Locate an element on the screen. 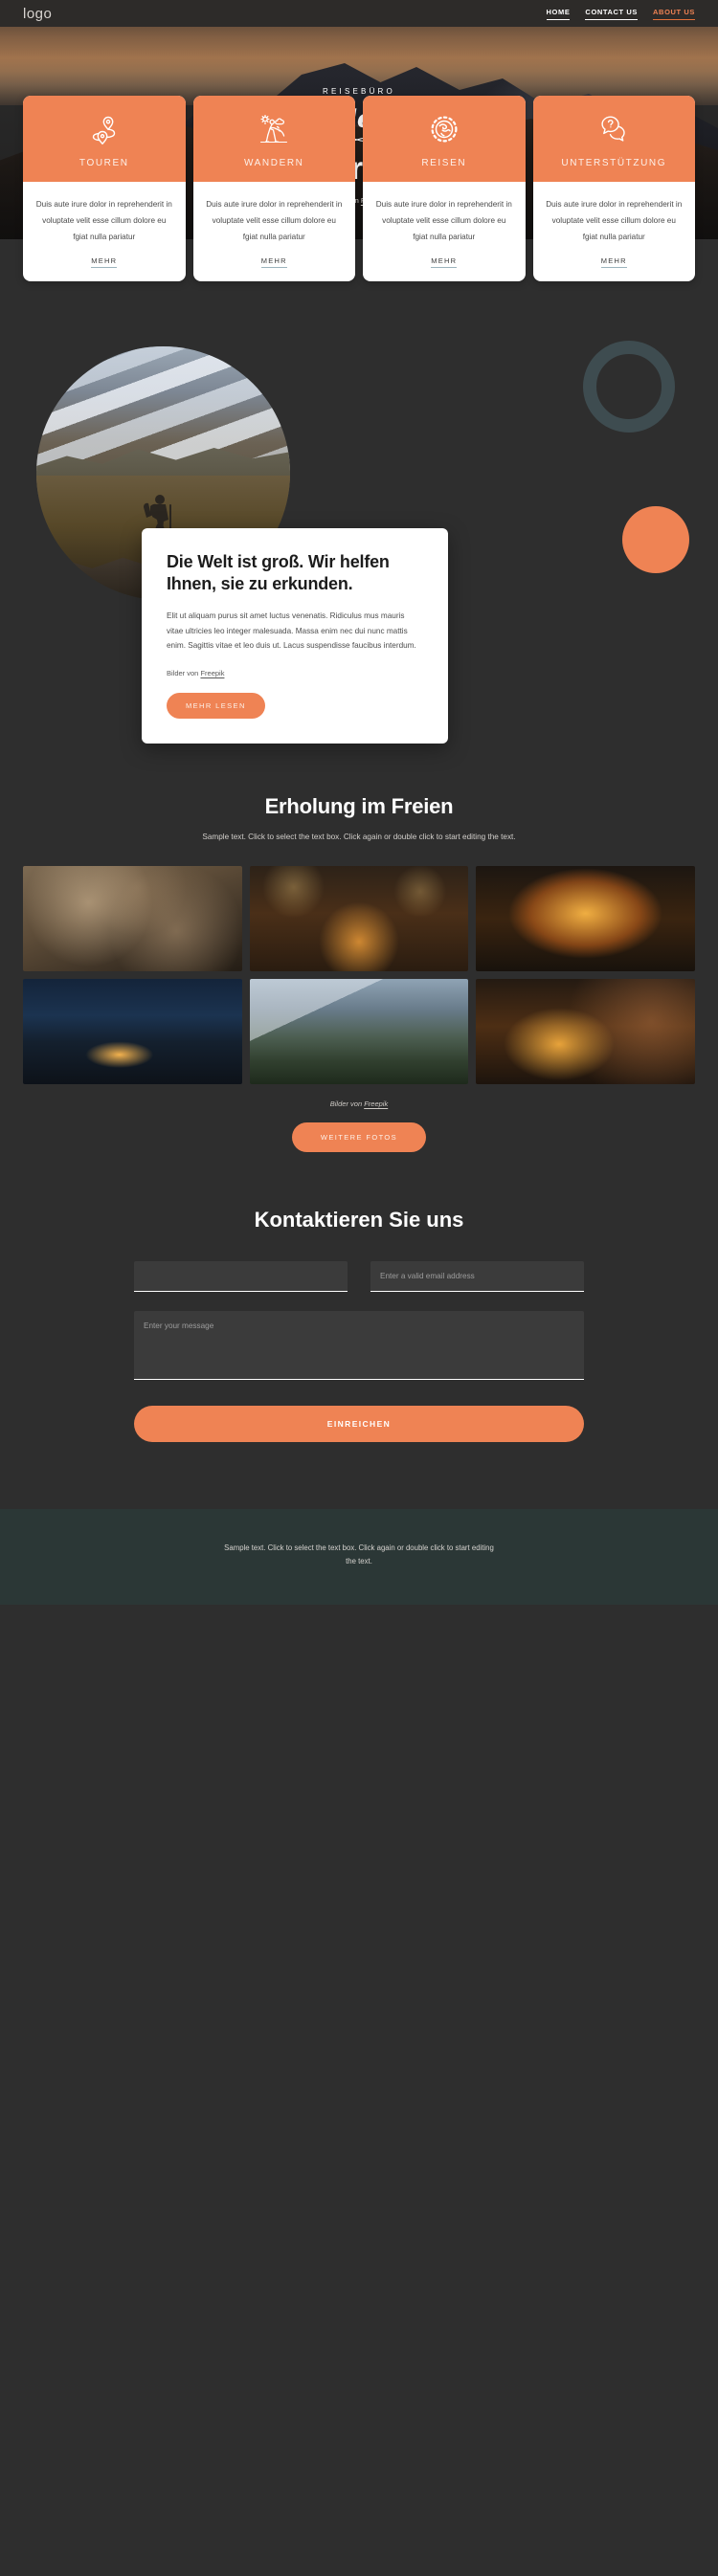 The height and width of the screenshot is (2576, 718). photo-snow-layer is located at coordinates (163, 409).